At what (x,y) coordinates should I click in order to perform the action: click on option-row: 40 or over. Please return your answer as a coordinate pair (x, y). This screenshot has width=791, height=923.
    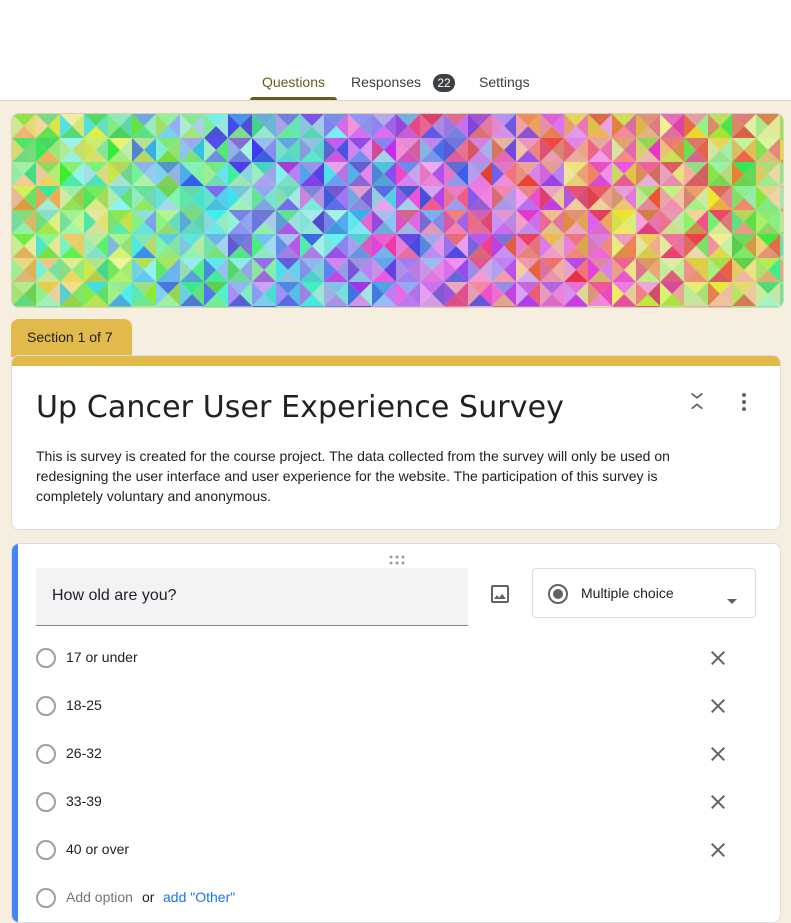
    Looking at the image, I should click on (396, 850).